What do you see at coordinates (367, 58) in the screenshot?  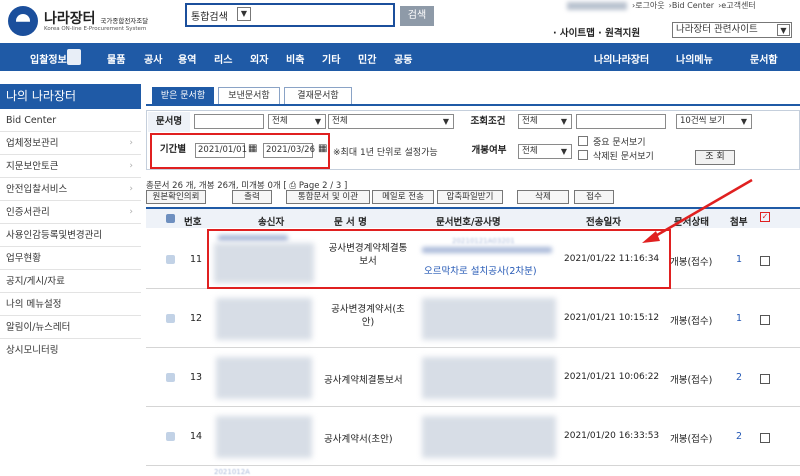 I see `nav-private: 민간` at bounding box center [367, 58].